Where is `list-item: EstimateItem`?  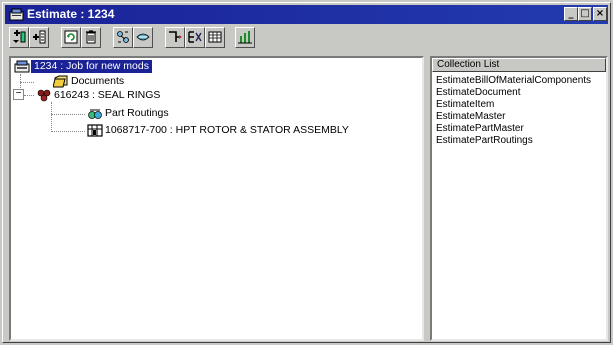 list-item: EstimateItem is located at coordinates (465, 105).